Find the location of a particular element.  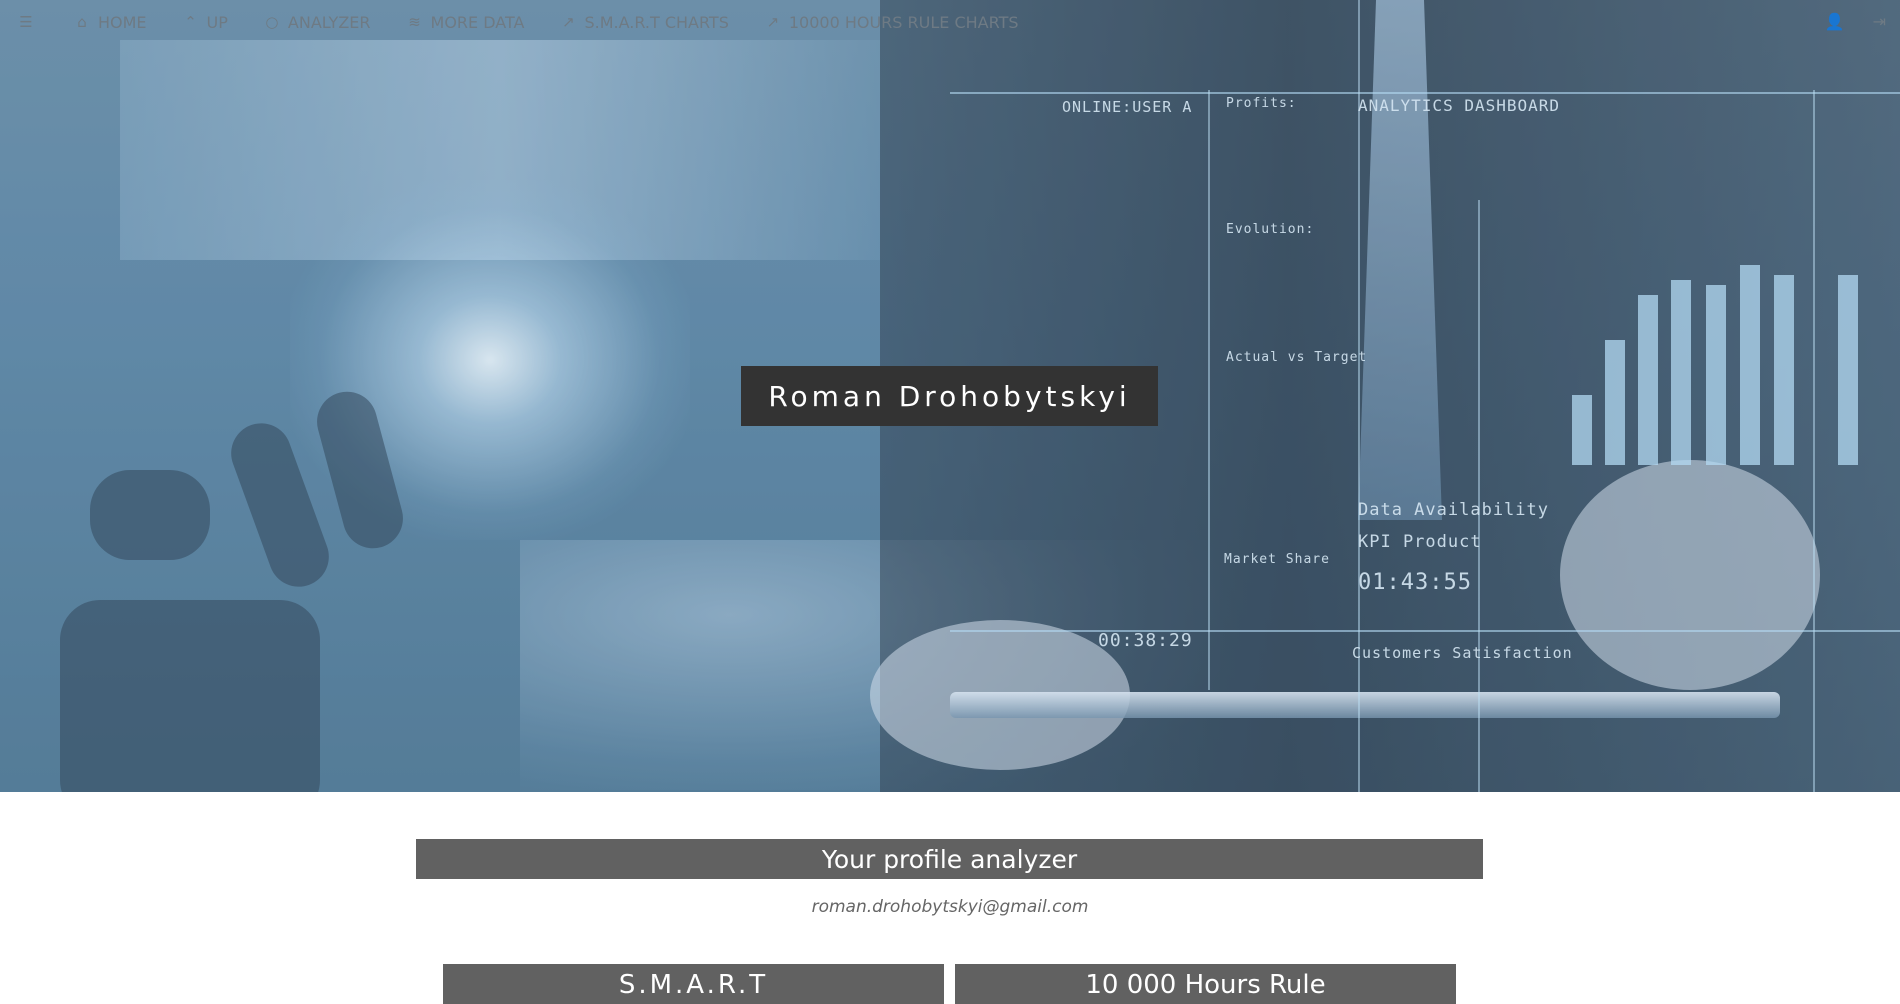

nav-hours-rule-charts: ↗ 10000 HOURS RULE CHARTS is located at coordinates (892, 22).